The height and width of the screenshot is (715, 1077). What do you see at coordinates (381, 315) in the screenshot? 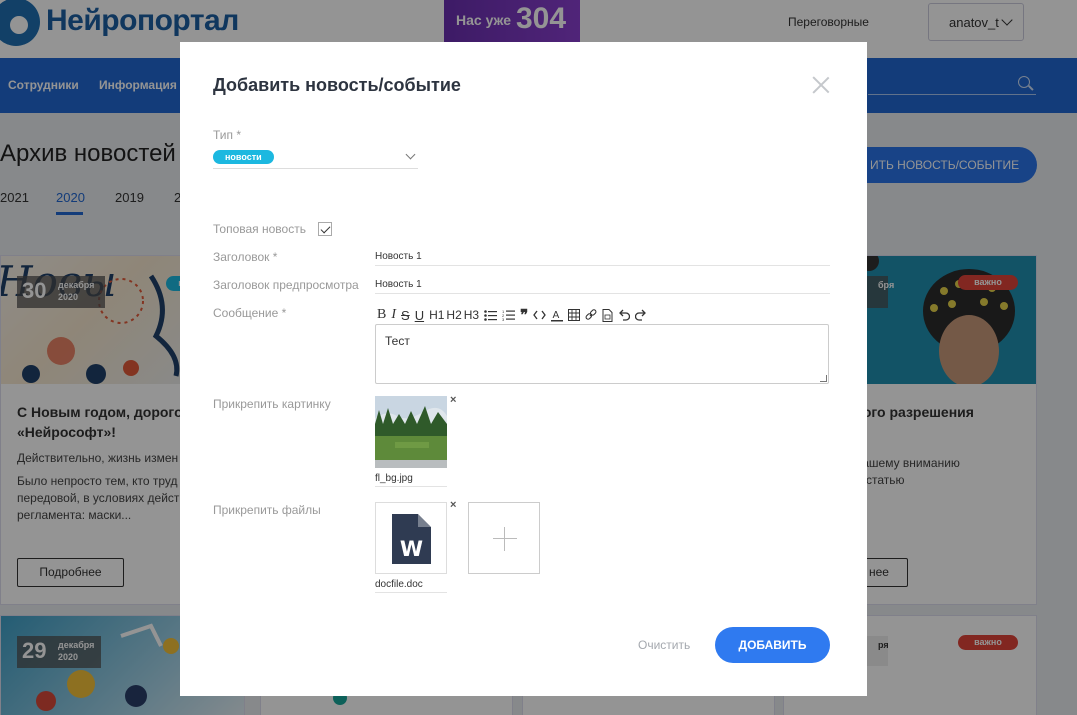
I see `bold-icon: B` at bounding box center [381, 315].